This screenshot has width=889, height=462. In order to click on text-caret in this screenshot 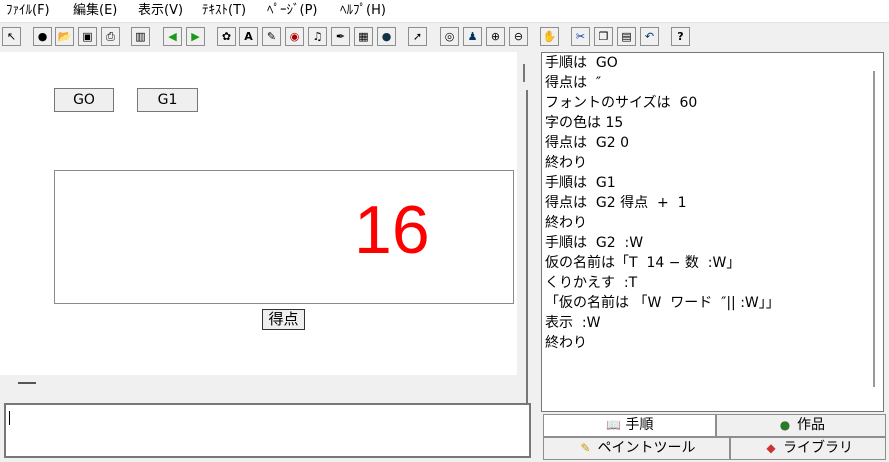, I will do `click(9, 418)`.